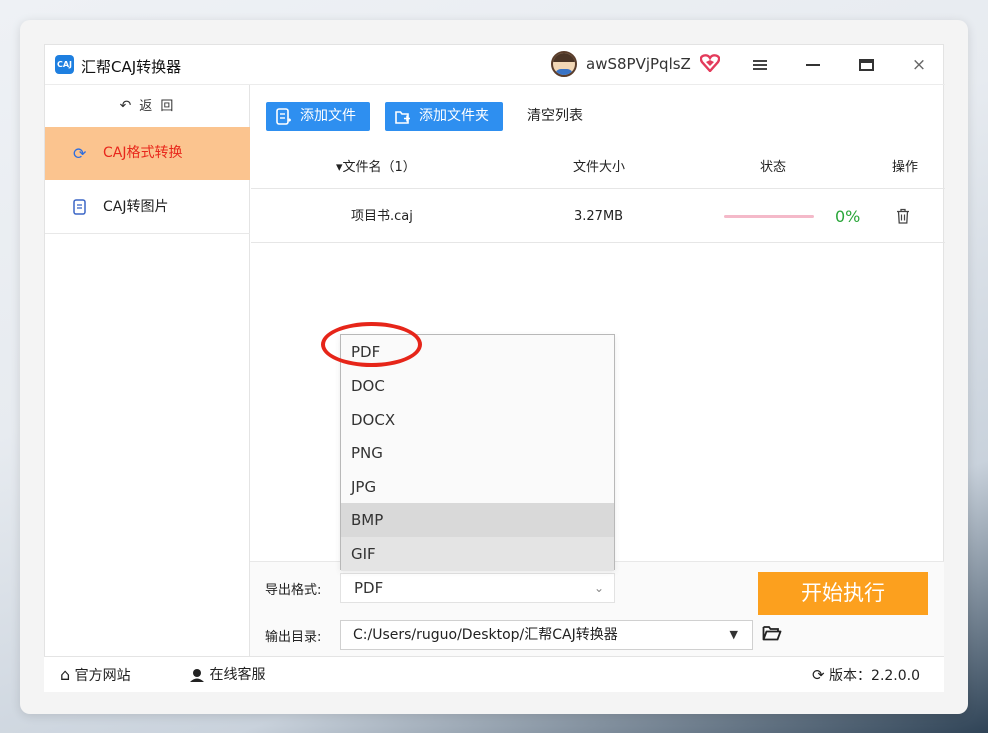  I want to click on folder-open-icon, so click(772, 633).